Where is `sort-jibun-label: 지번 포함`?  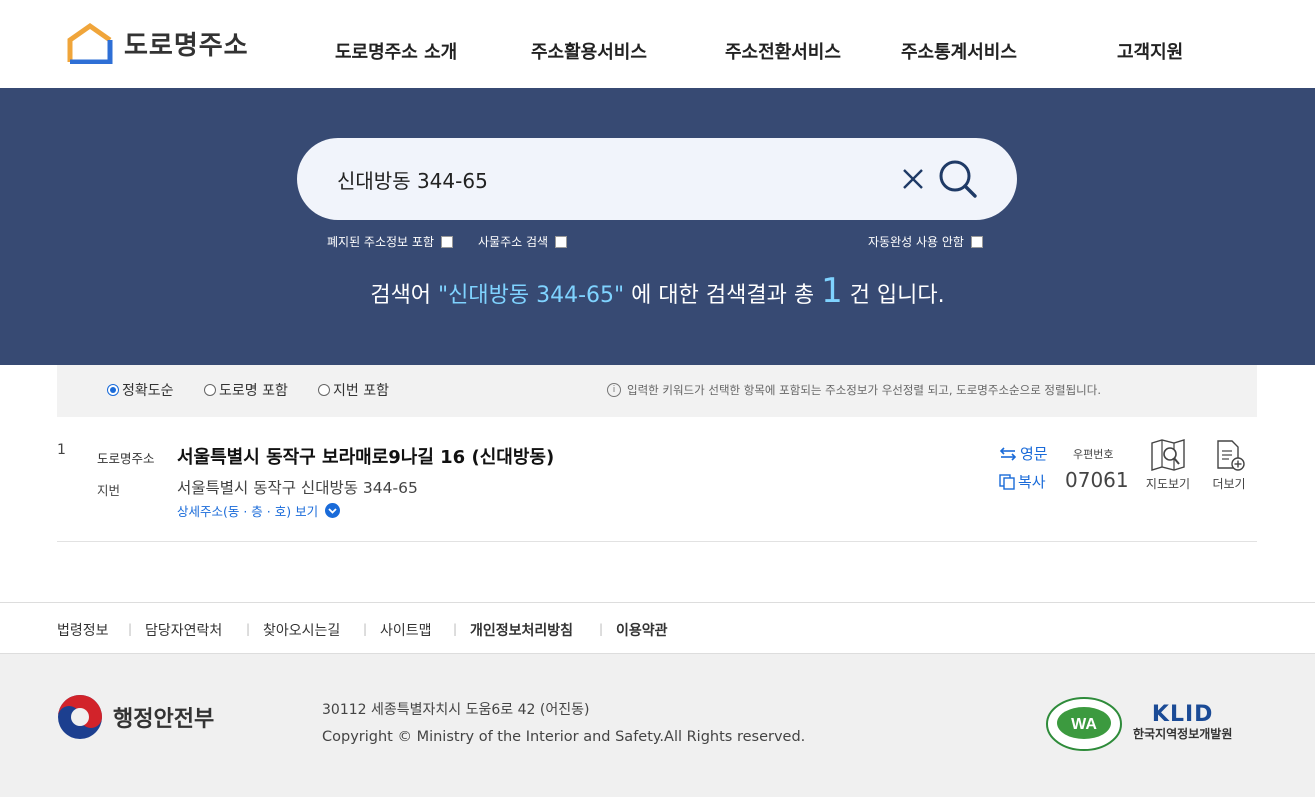 sort-jibun-label: 지번 포함 is located at coordinates (361, 391).